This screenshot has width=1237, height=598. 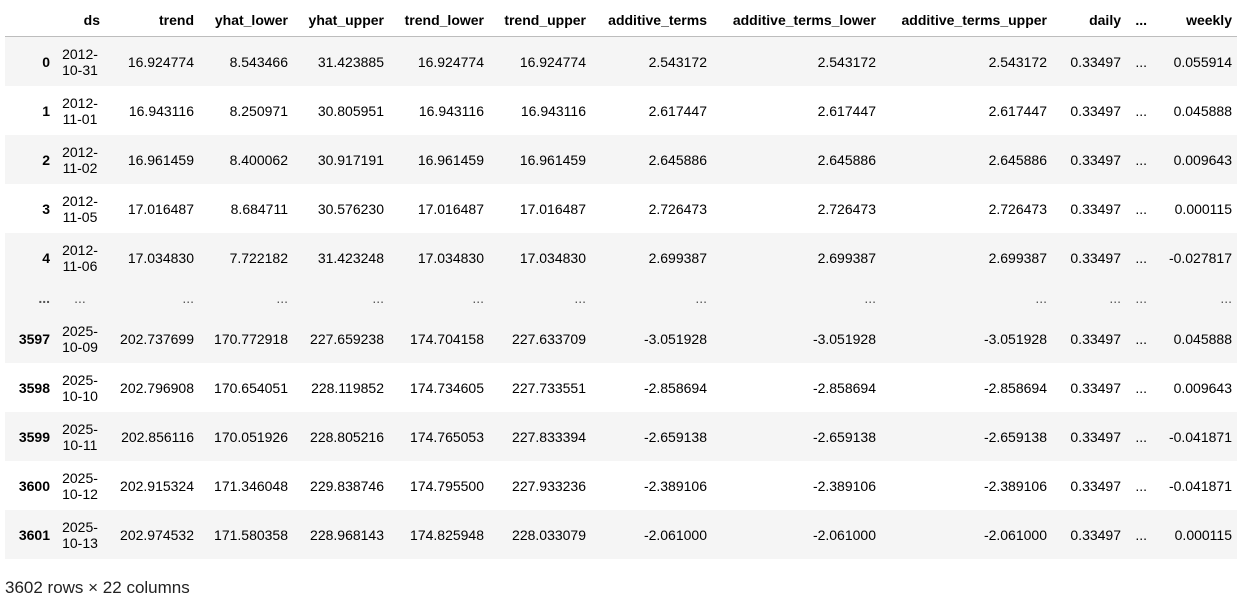 What do you see at coordinates (350, 257) in the screenshot?
I see `table-cell: 31.423248` at bounding box center [350, 257].